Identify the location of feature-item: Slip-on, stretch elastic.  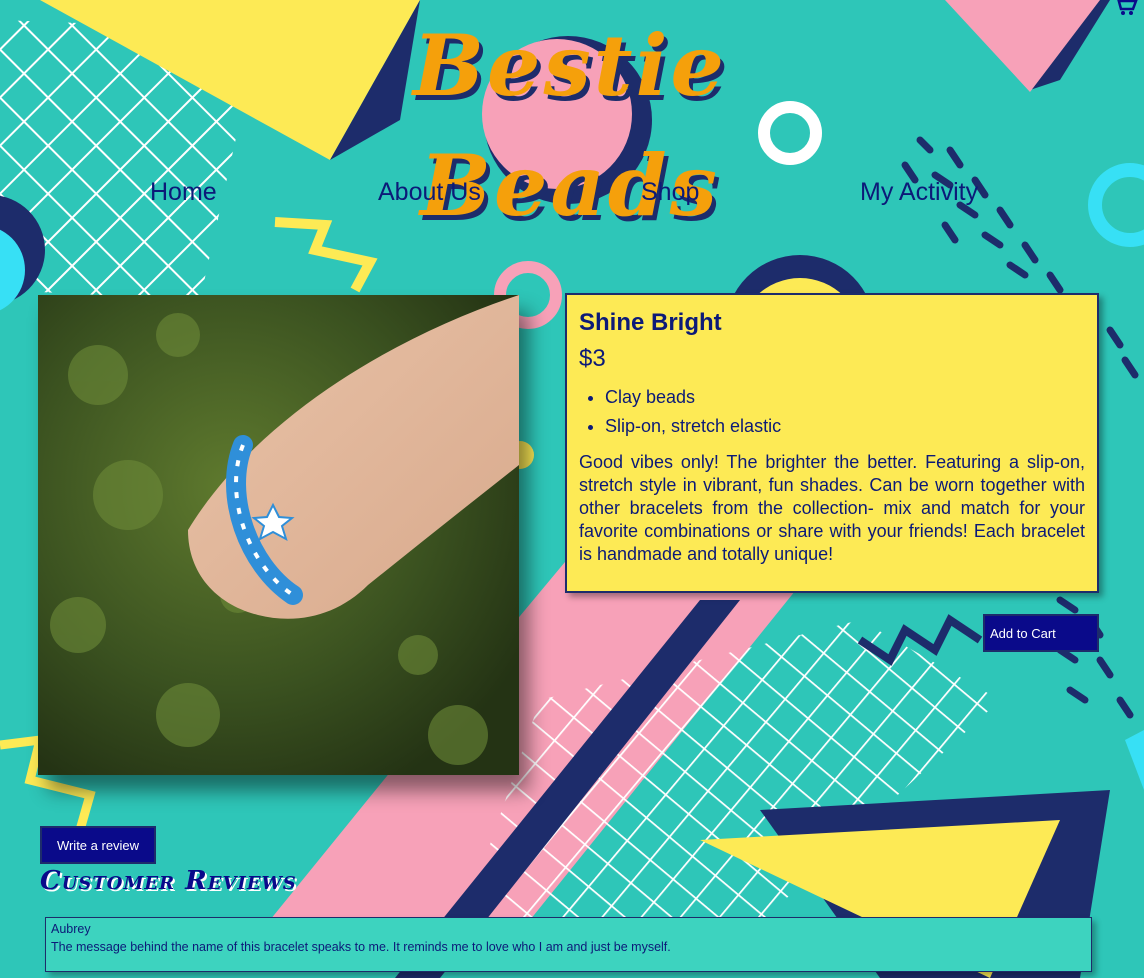
(845, 426).